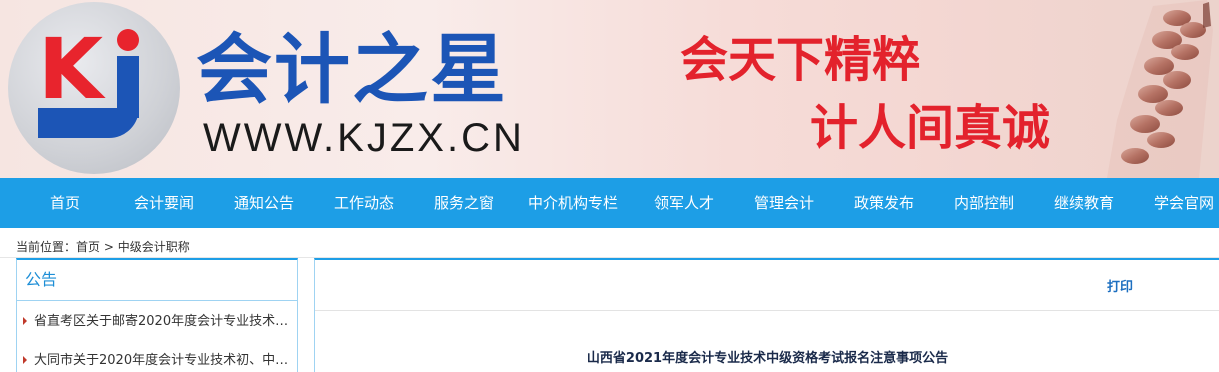  Describe the element at coordinates (884, 203) in the screenshot. I see `nav-item-policy-release: 政策发布` at that location.